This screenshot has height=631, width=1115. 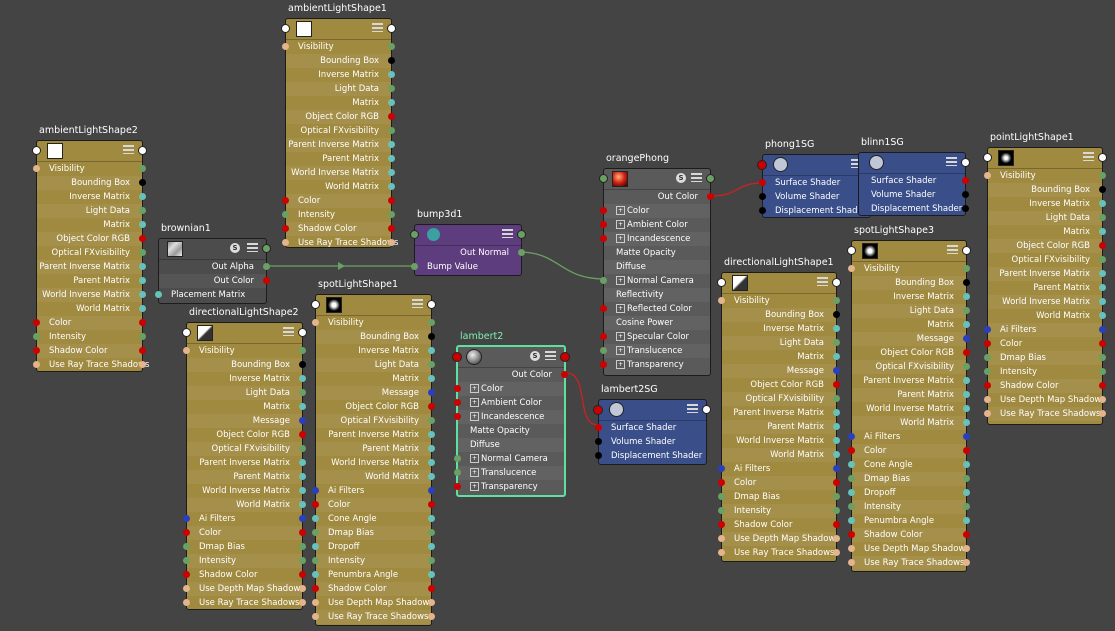 I want to click on attribute-row: Dmap Bias, so click(x=779, y=497).